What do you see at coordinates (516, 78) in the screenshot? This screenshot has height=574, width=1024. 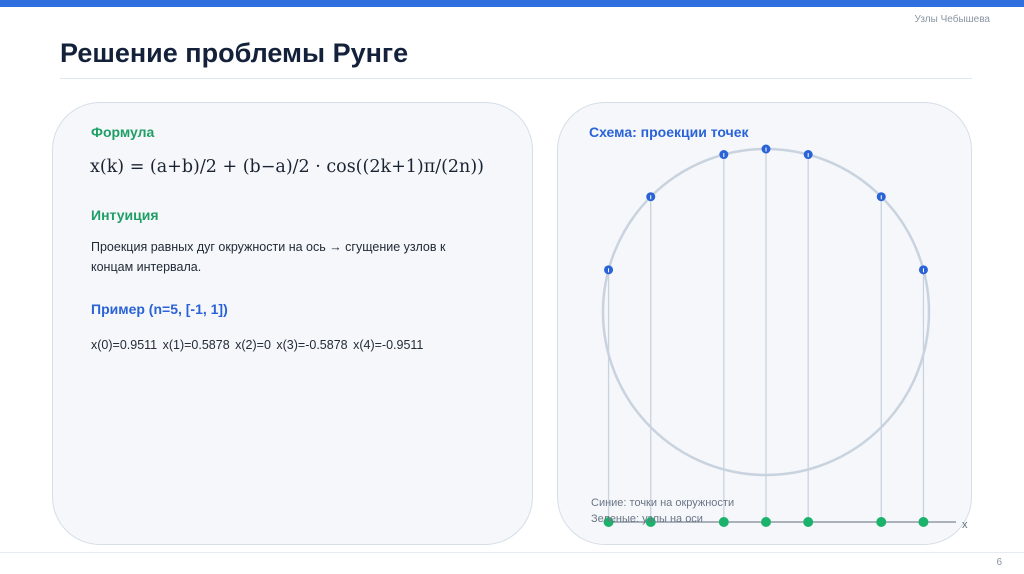 I see `title-divider` at bounding box center [516, 78].